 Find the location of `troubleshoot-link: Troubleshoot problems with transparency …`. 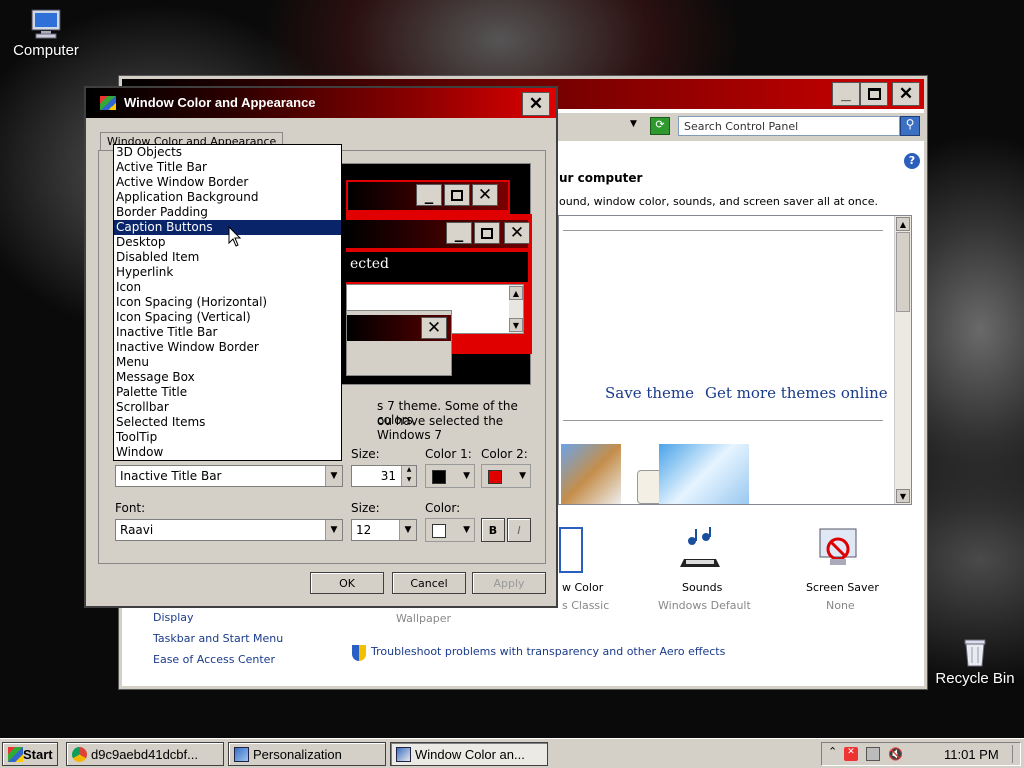

troubleshoot-link: Troubleshoot problems with transparency … is located at coordinates (548, 651).